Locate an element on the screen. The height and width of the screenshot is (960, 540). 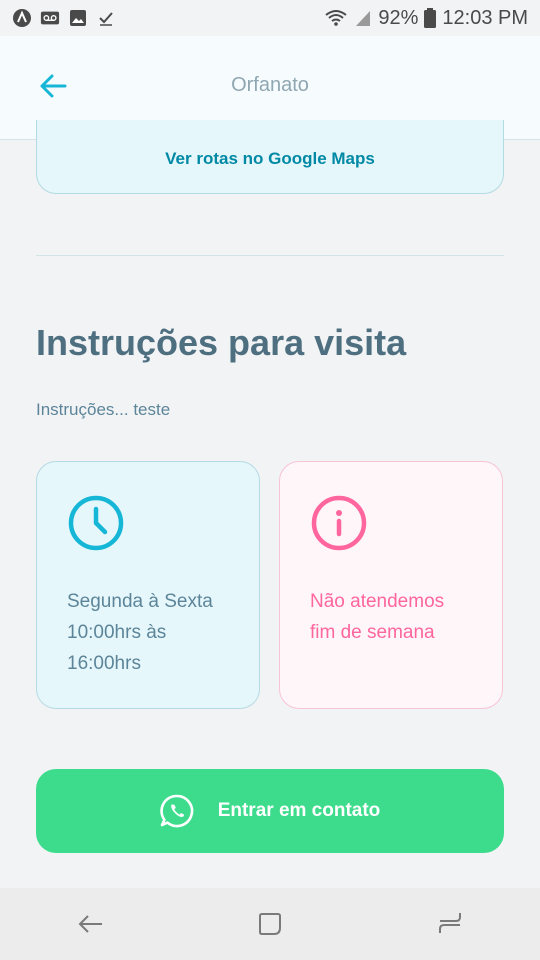
clock-icon is located at coordinates (97, 524).